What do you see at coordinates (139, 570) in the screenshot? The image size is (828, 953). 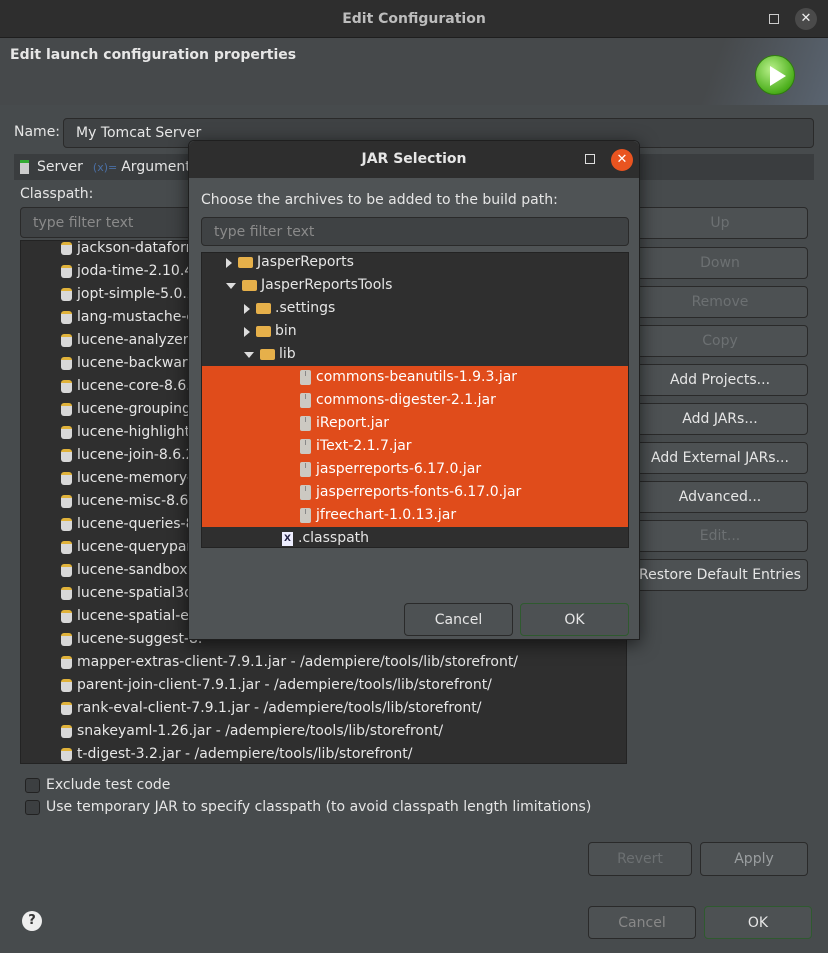 I see `entry-label: lucene-sandbox-8` at bounding box center [139, 570].